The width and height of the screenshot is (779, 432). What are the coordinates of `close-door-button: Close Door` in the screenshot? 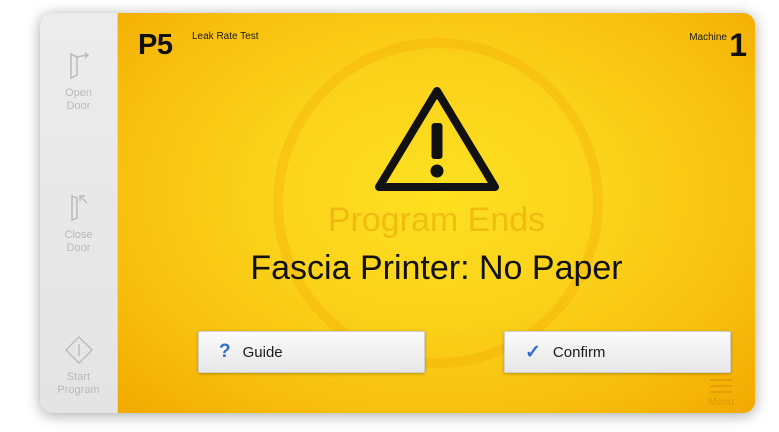 It's located at (78, 224).